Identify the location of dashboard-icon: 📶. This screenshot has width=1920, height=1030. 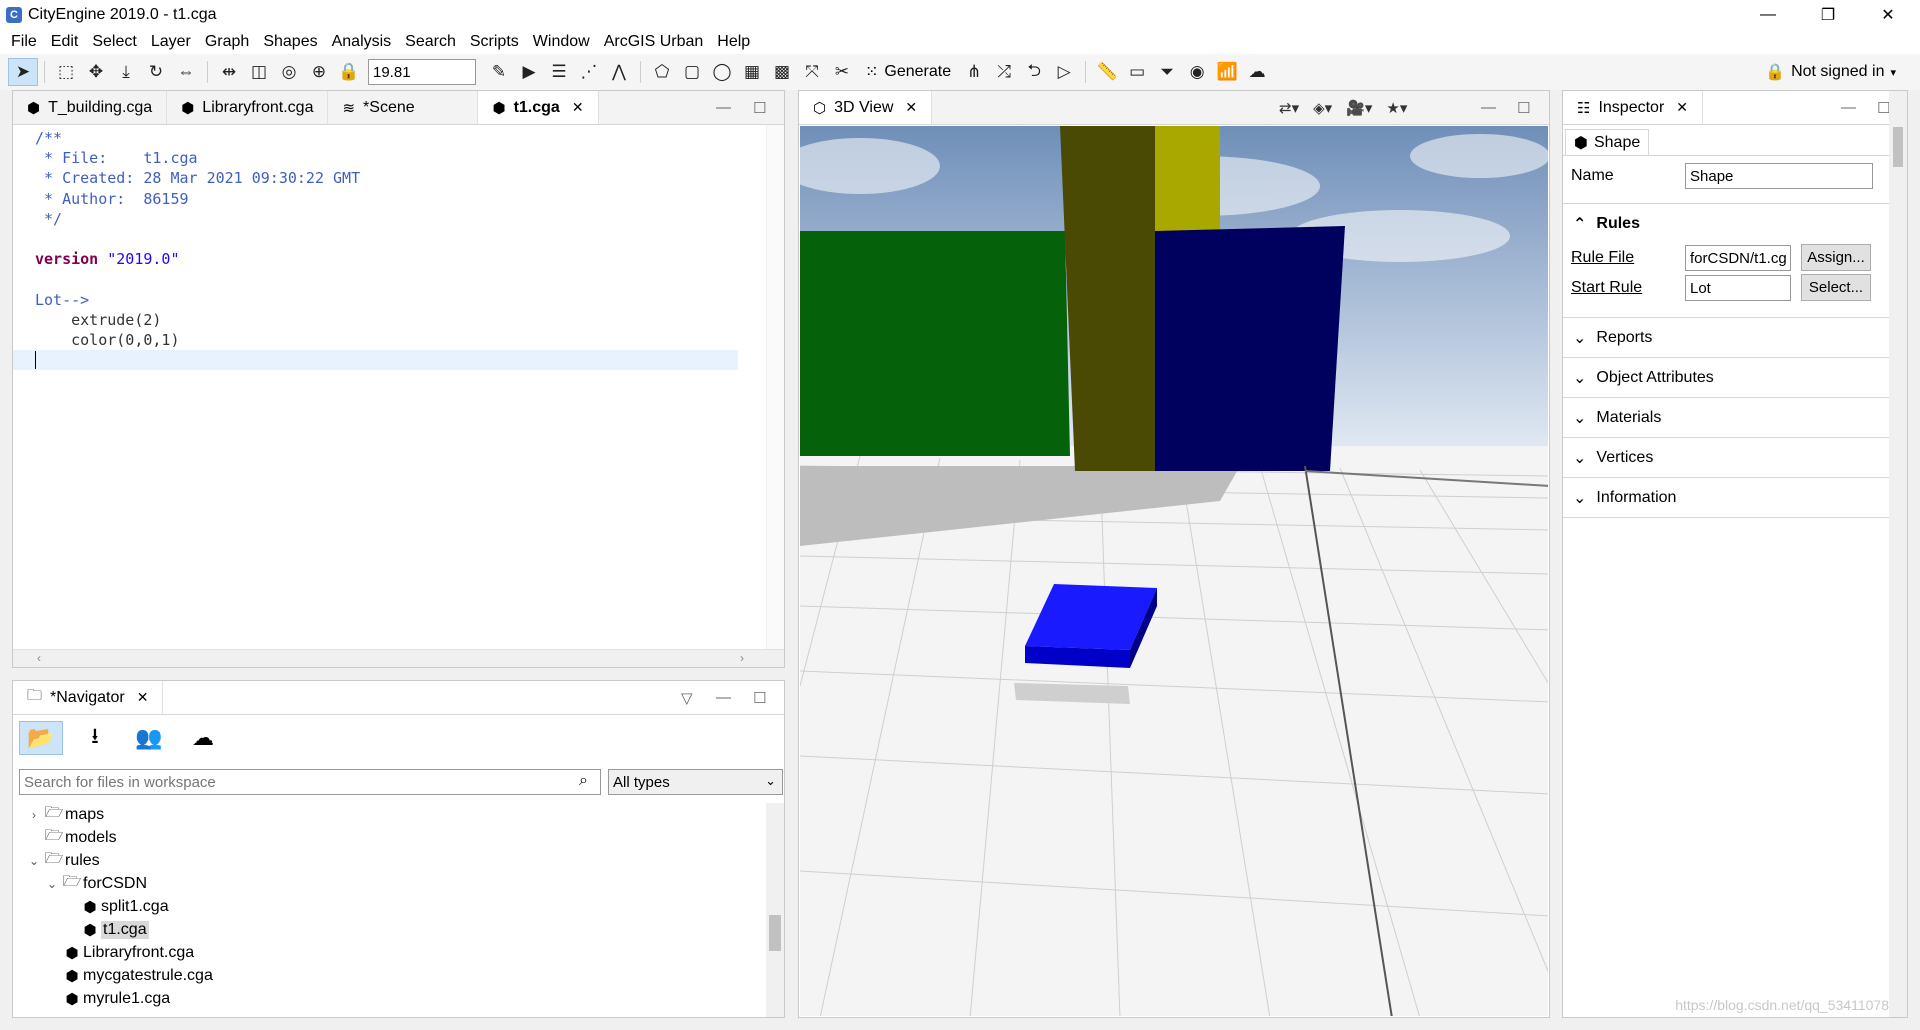
(1227, 72).